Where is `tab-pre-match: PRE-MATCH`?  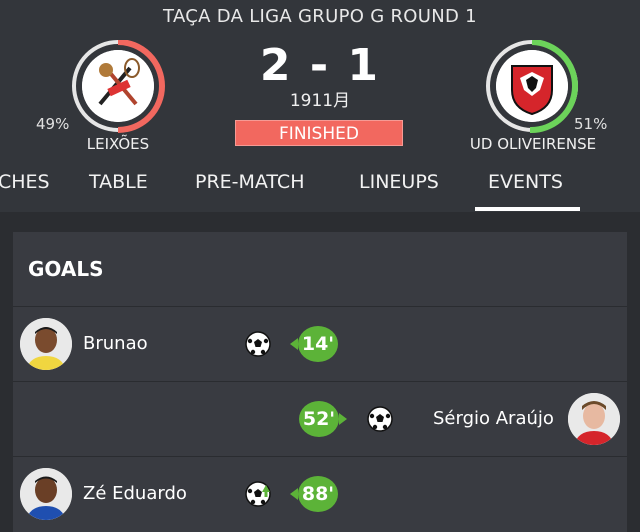
tab-pre-match: PRE-MATCH is located at coordinates (249, 182).